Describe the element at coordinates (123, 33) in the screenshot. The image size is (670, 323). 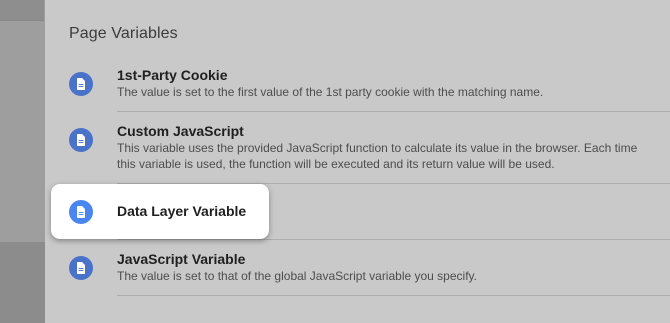
I see `section-title: Page Variables` at that location.